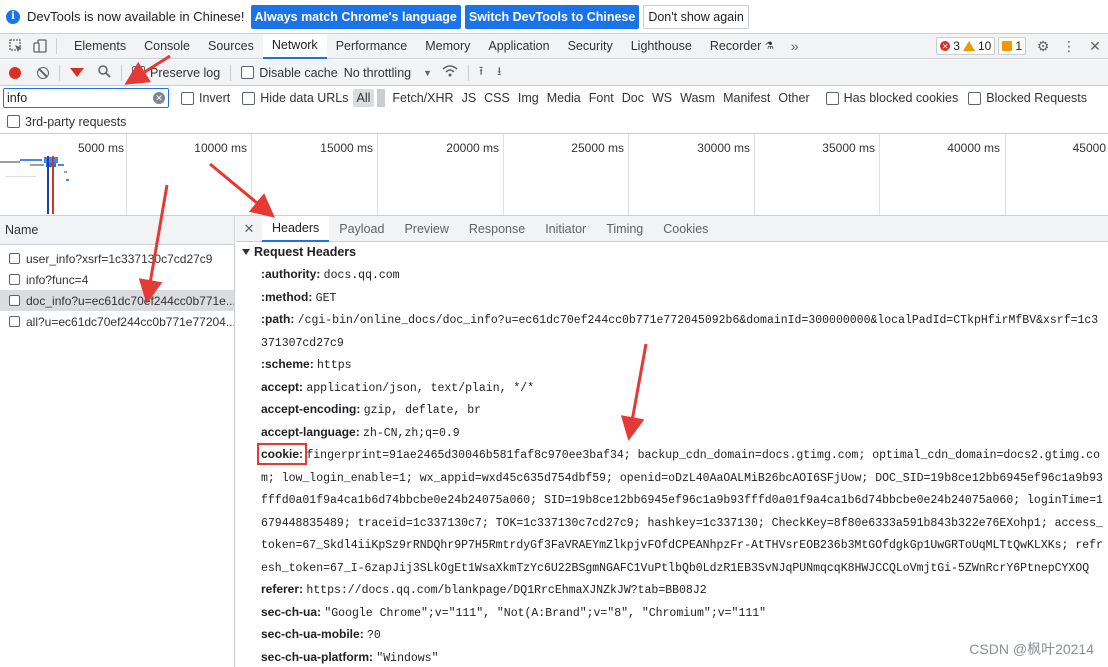 The image size is (1108, 667). Describe the element at coordinates (86, 98) in the screenshot. I see `filter-input: info ✕` at that location.